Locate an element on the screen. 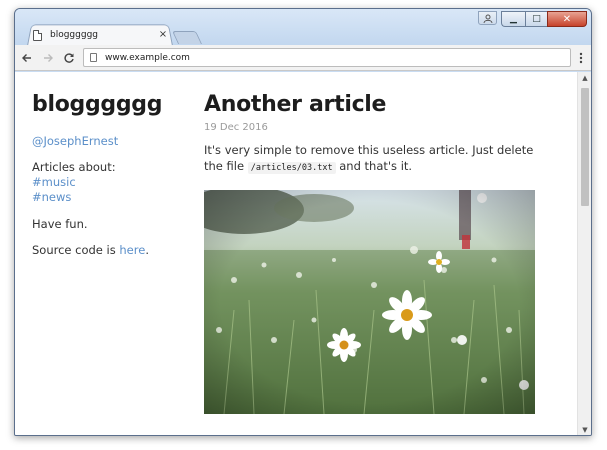  reload-icon is located at coordinates (69, 57).